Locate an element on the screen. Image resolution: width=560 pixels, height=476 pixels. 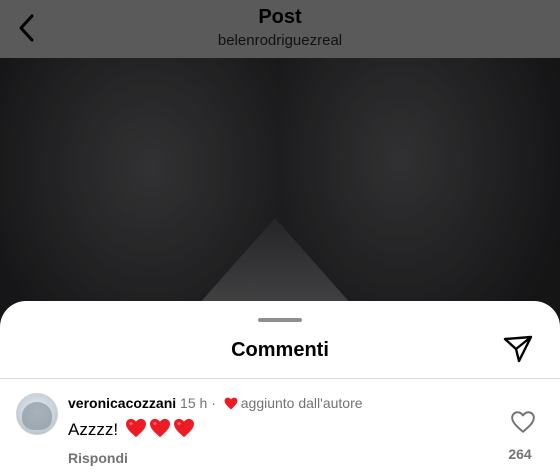
heart-outline-icon is located at coordinates (523, 422).